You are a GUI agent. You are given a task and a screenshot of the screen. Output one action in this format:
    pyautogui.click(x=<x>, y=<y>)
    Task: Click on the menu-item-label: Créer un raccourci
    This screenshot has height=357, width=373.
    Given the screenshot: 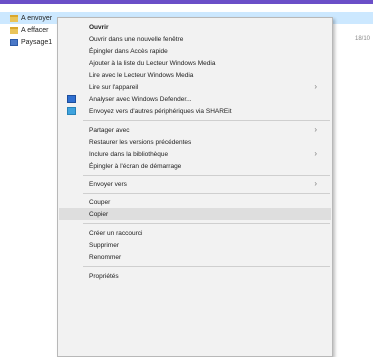 What is the action you would take?
    pyautogui.click(x=116, y=233)
    